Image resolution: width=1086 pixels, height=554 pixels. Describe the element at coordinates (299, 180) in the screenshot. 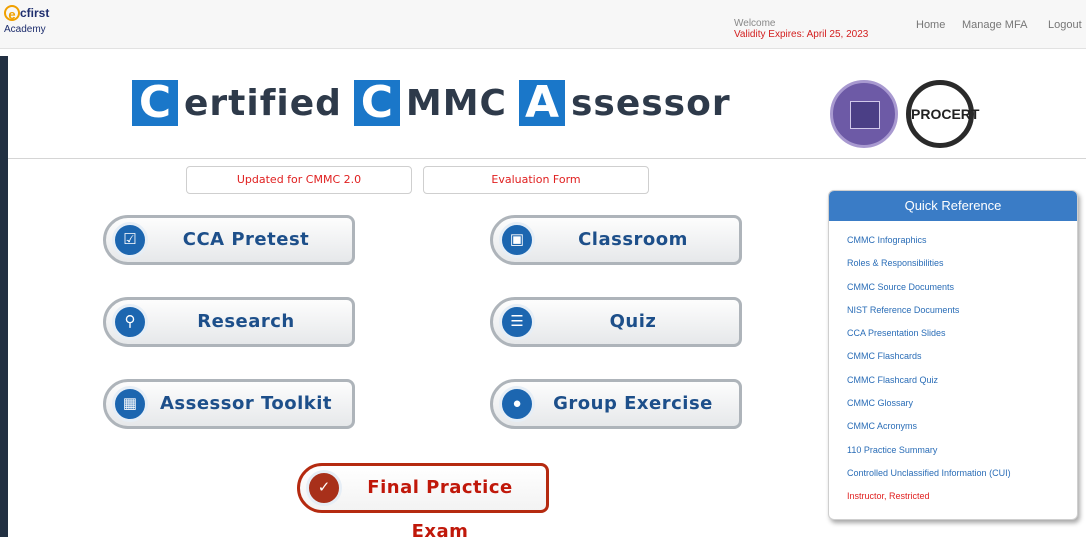

I see `updated-cmmc-button: Updated for CMMC 2.0` at that location.